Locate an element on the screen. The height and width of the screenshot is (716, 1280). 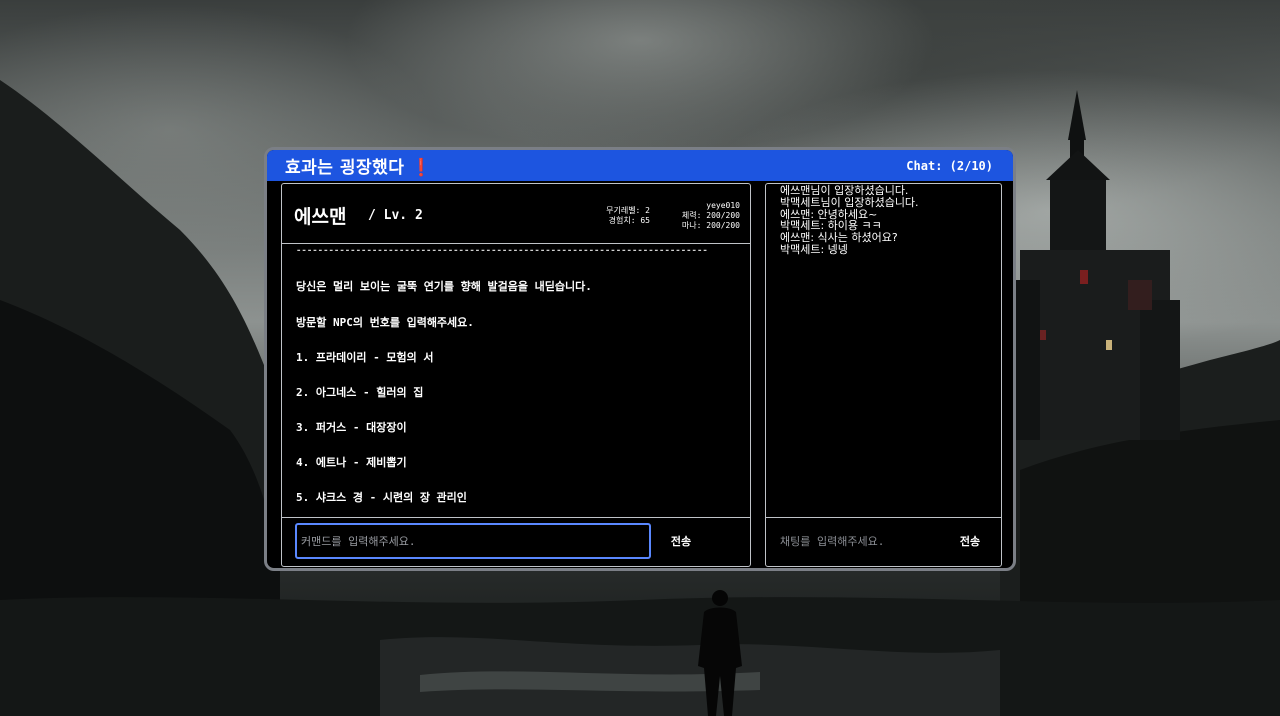
chat-message: 박맥세트: 넹넹 is located at coordinates (814, 249).